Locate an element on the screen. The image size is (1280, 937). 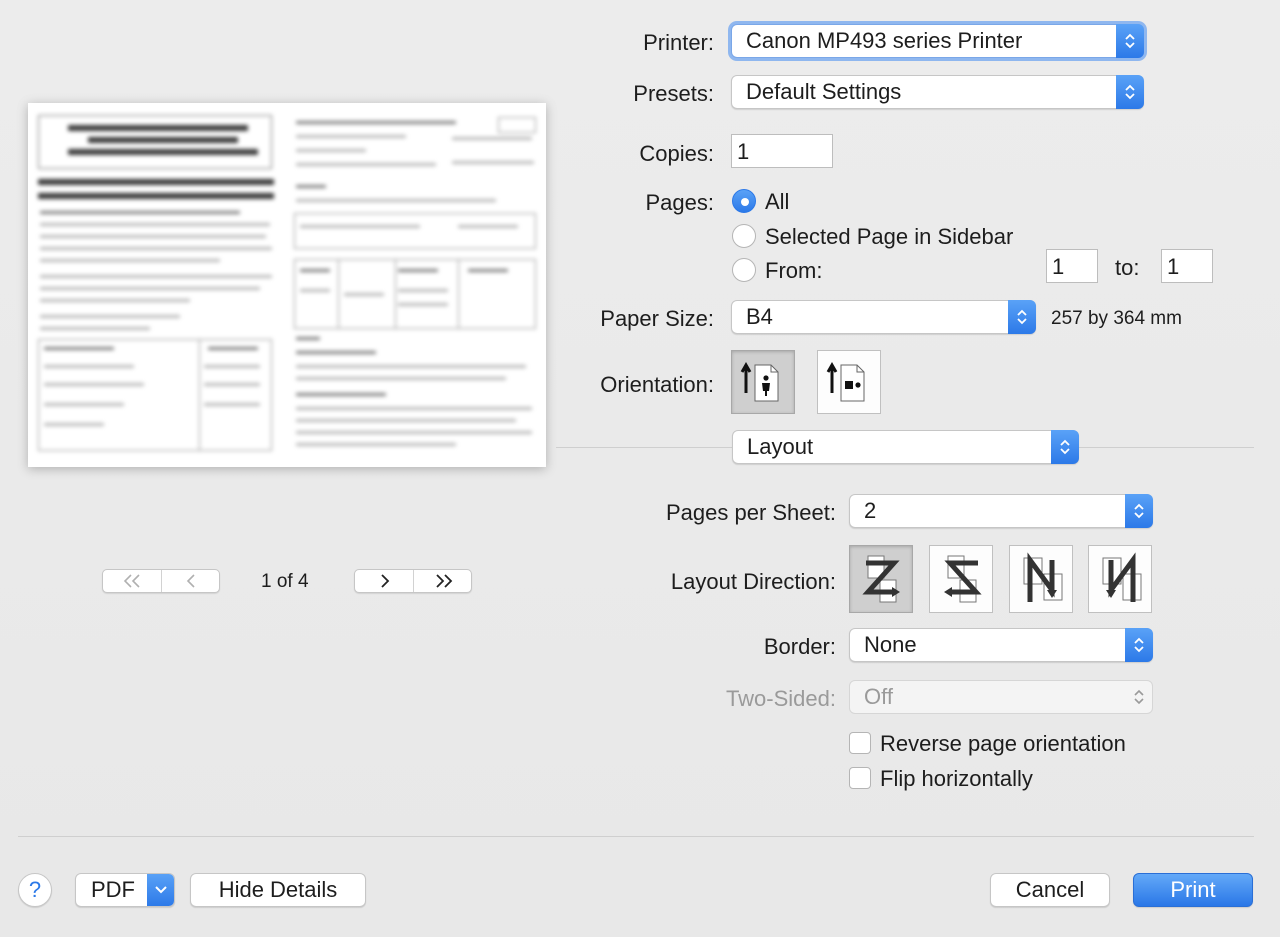
preview-nav-back-group is located at coordinates (161, 581).